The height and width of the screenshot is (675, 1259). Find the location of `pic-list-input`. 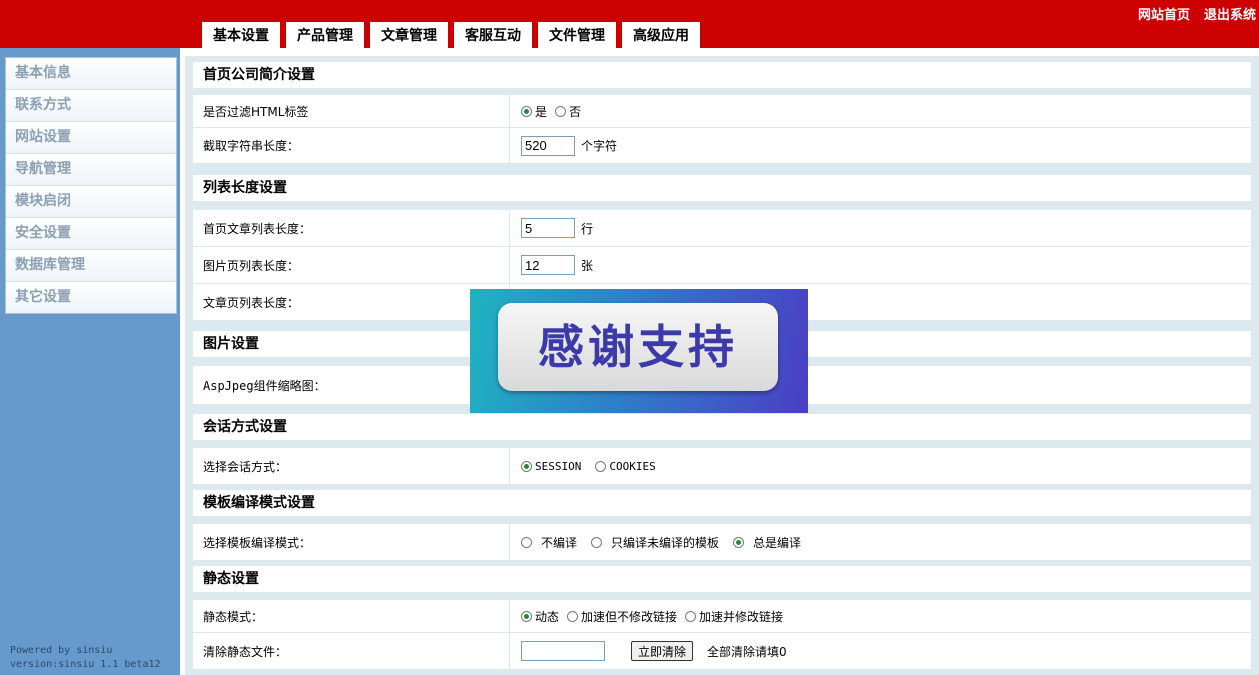

pic-list-input is located at coordinates (548, 265).